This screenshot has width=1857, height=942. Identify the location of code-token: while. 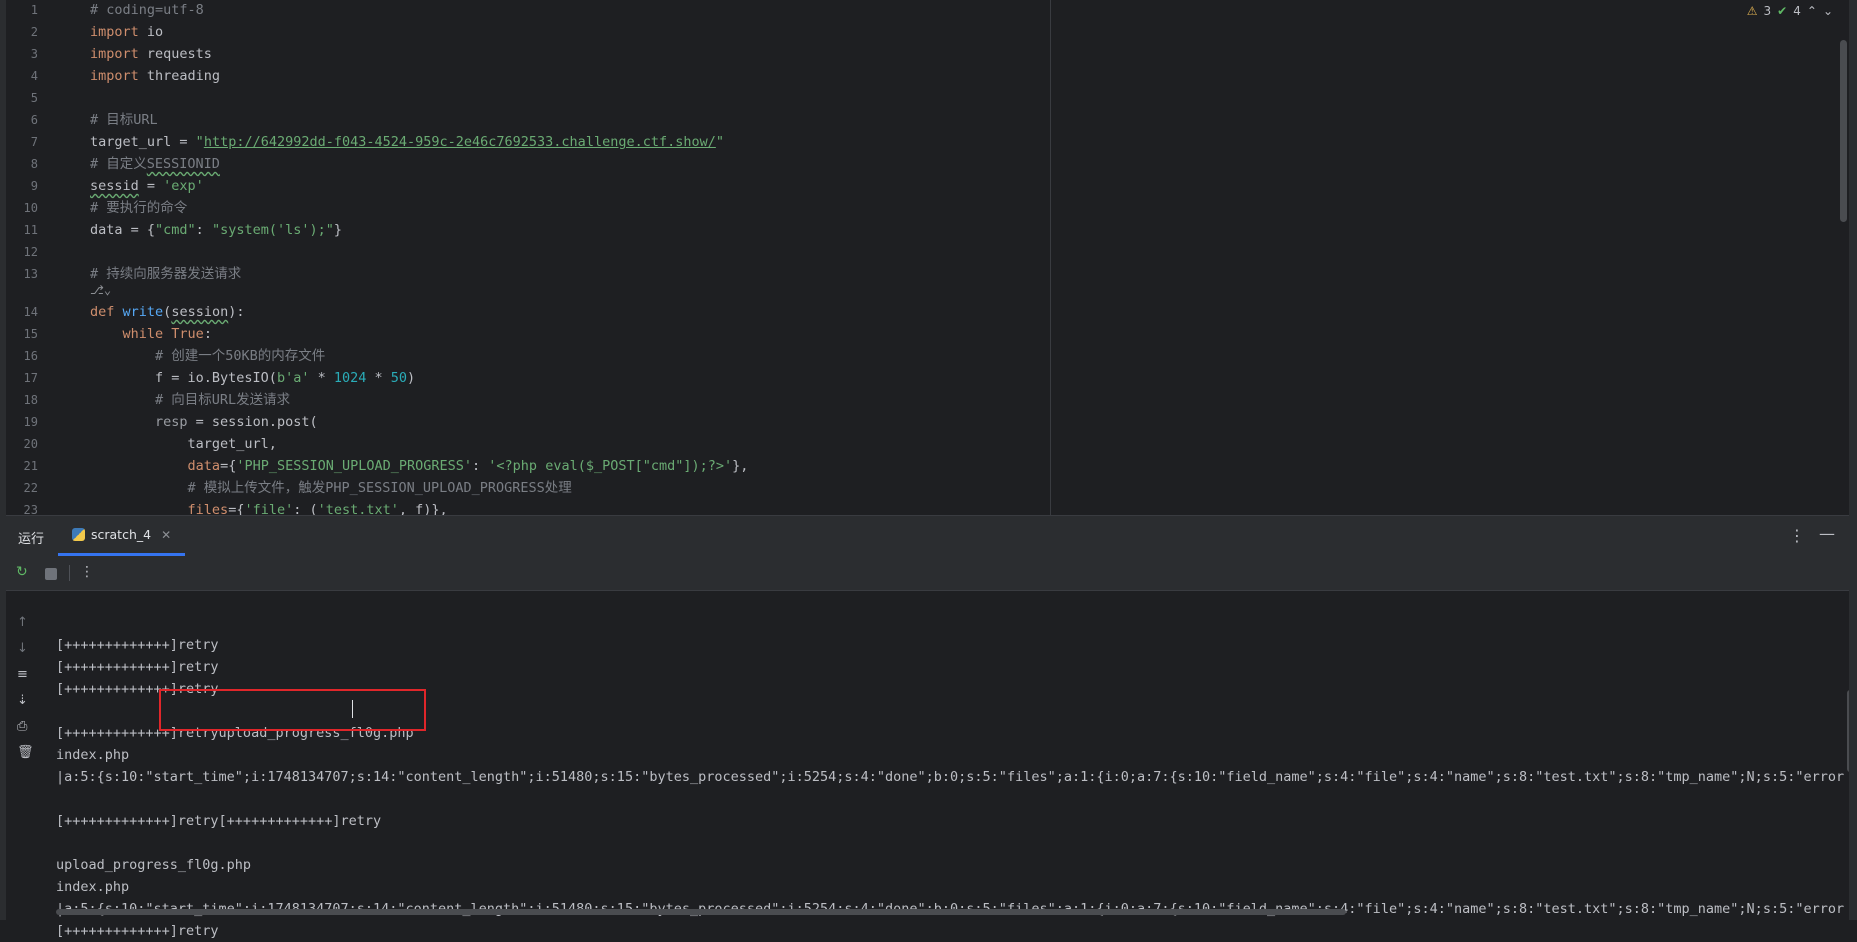
(143, 334).